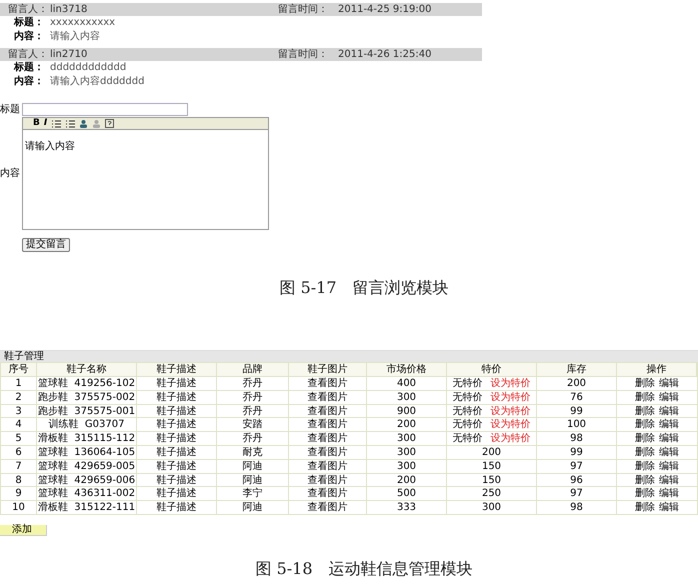 This screenshot has width=698, height=585. What do you see at coordinates (19, 425) in the screenshot?
I see `table-cell: 4` at bounding box center [19, 425].